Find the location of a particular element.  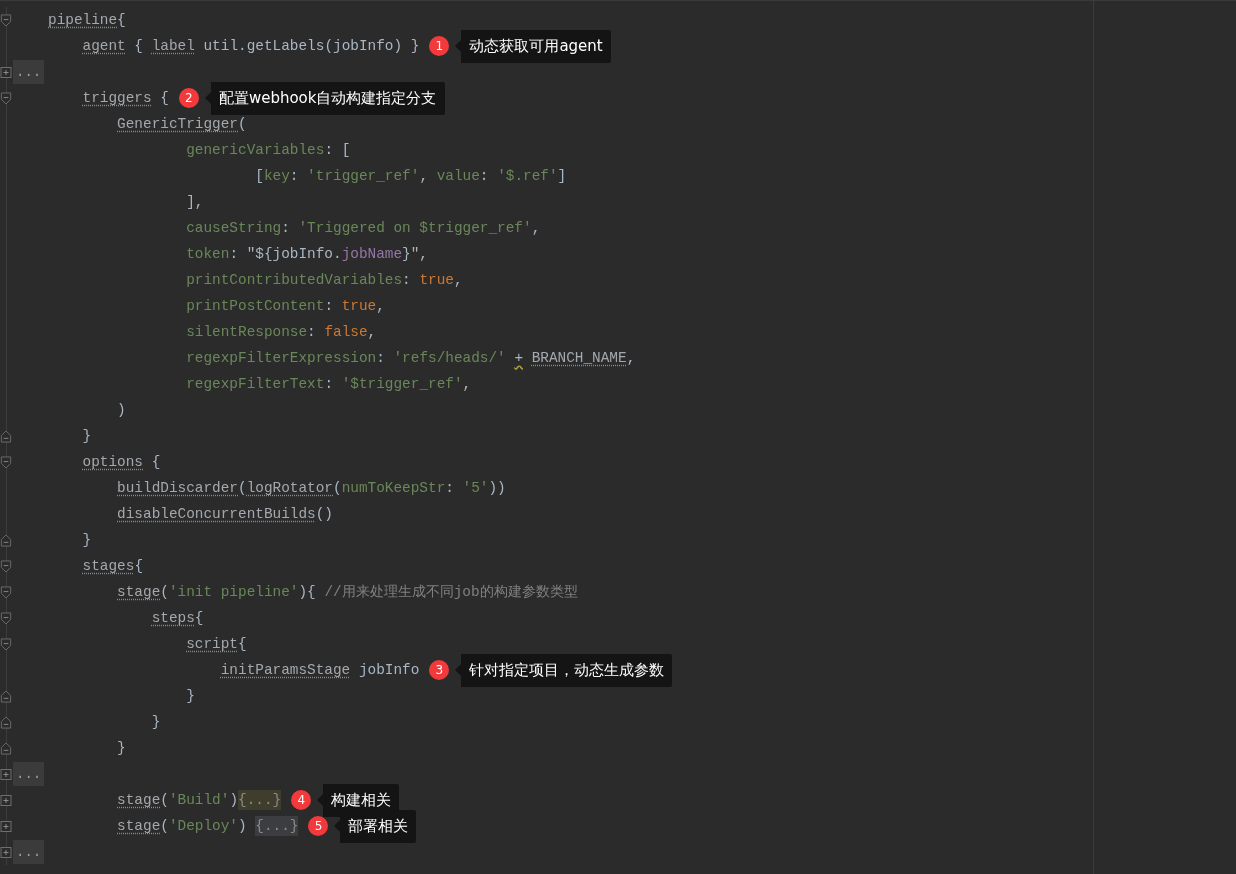

code-line: disableConcurrentBuilds() is located at coordinates (225, 514).